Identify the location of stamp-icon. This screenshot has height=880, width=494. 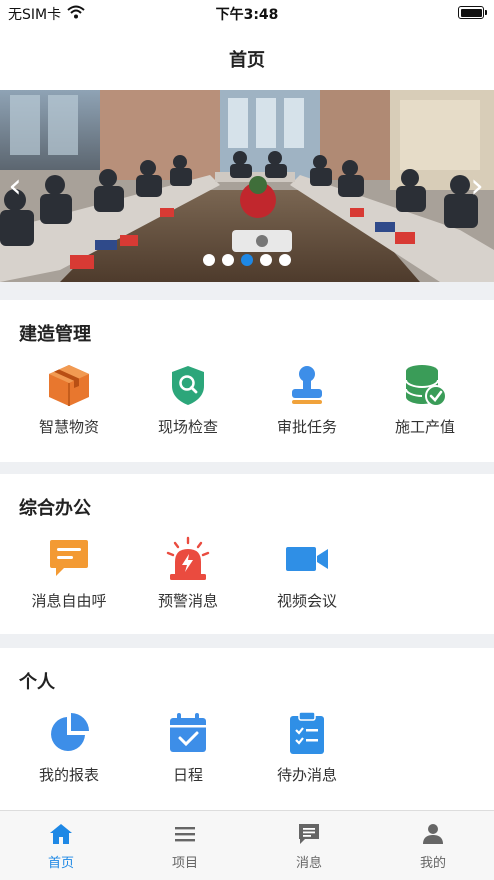
(307, 385).